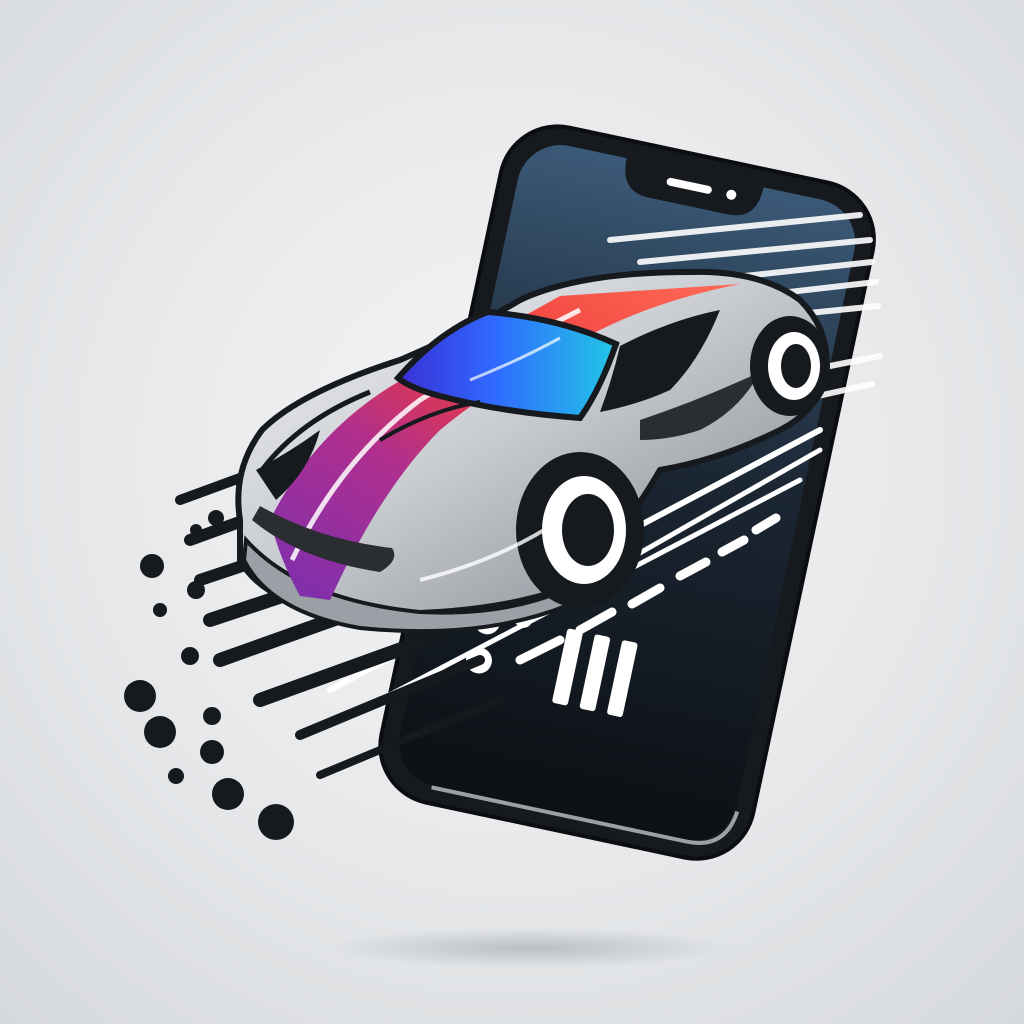 The width and height of the screenshot is (1024, 1024). Describe the element at coordinates (790, 366) in the screenshot. I see `rear-wheel` at that location.